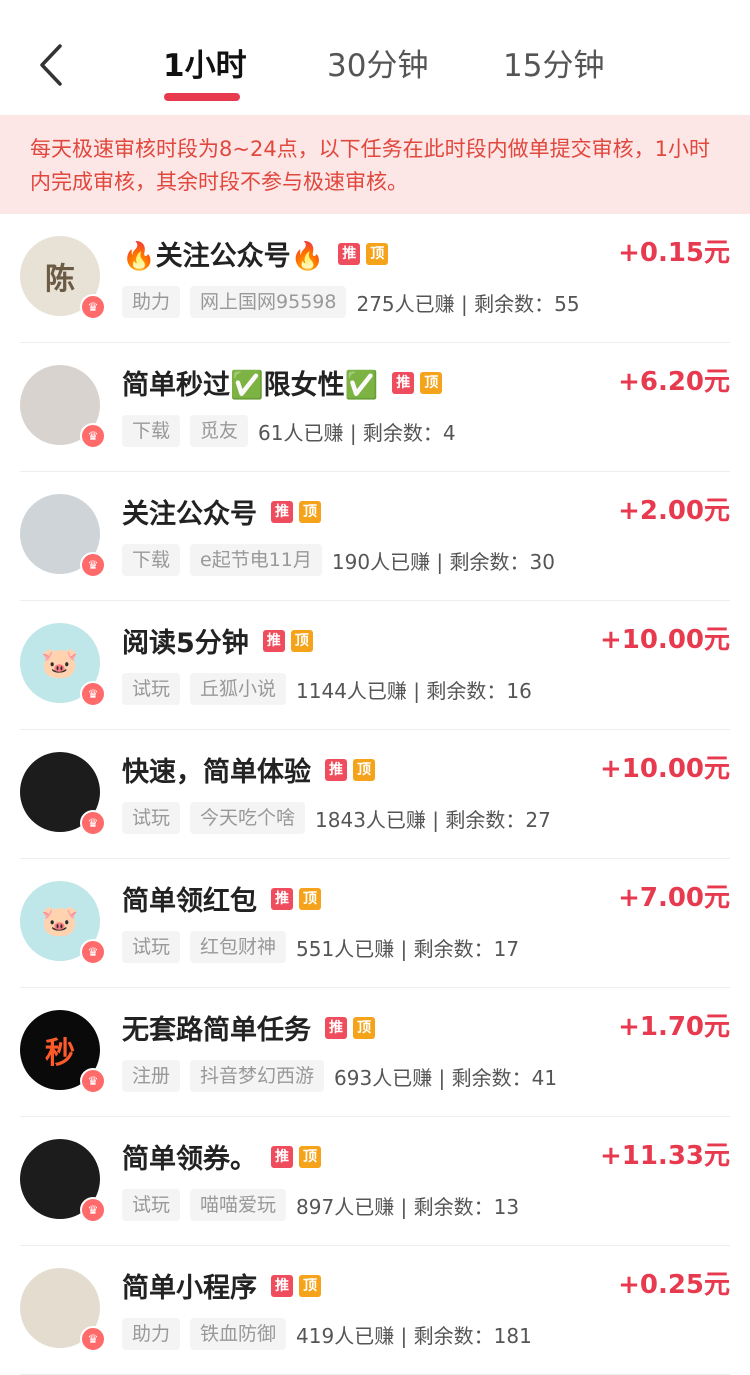  I want to click on task-stats: 551人已赚 | 剩余数：17, so click(408, 948).